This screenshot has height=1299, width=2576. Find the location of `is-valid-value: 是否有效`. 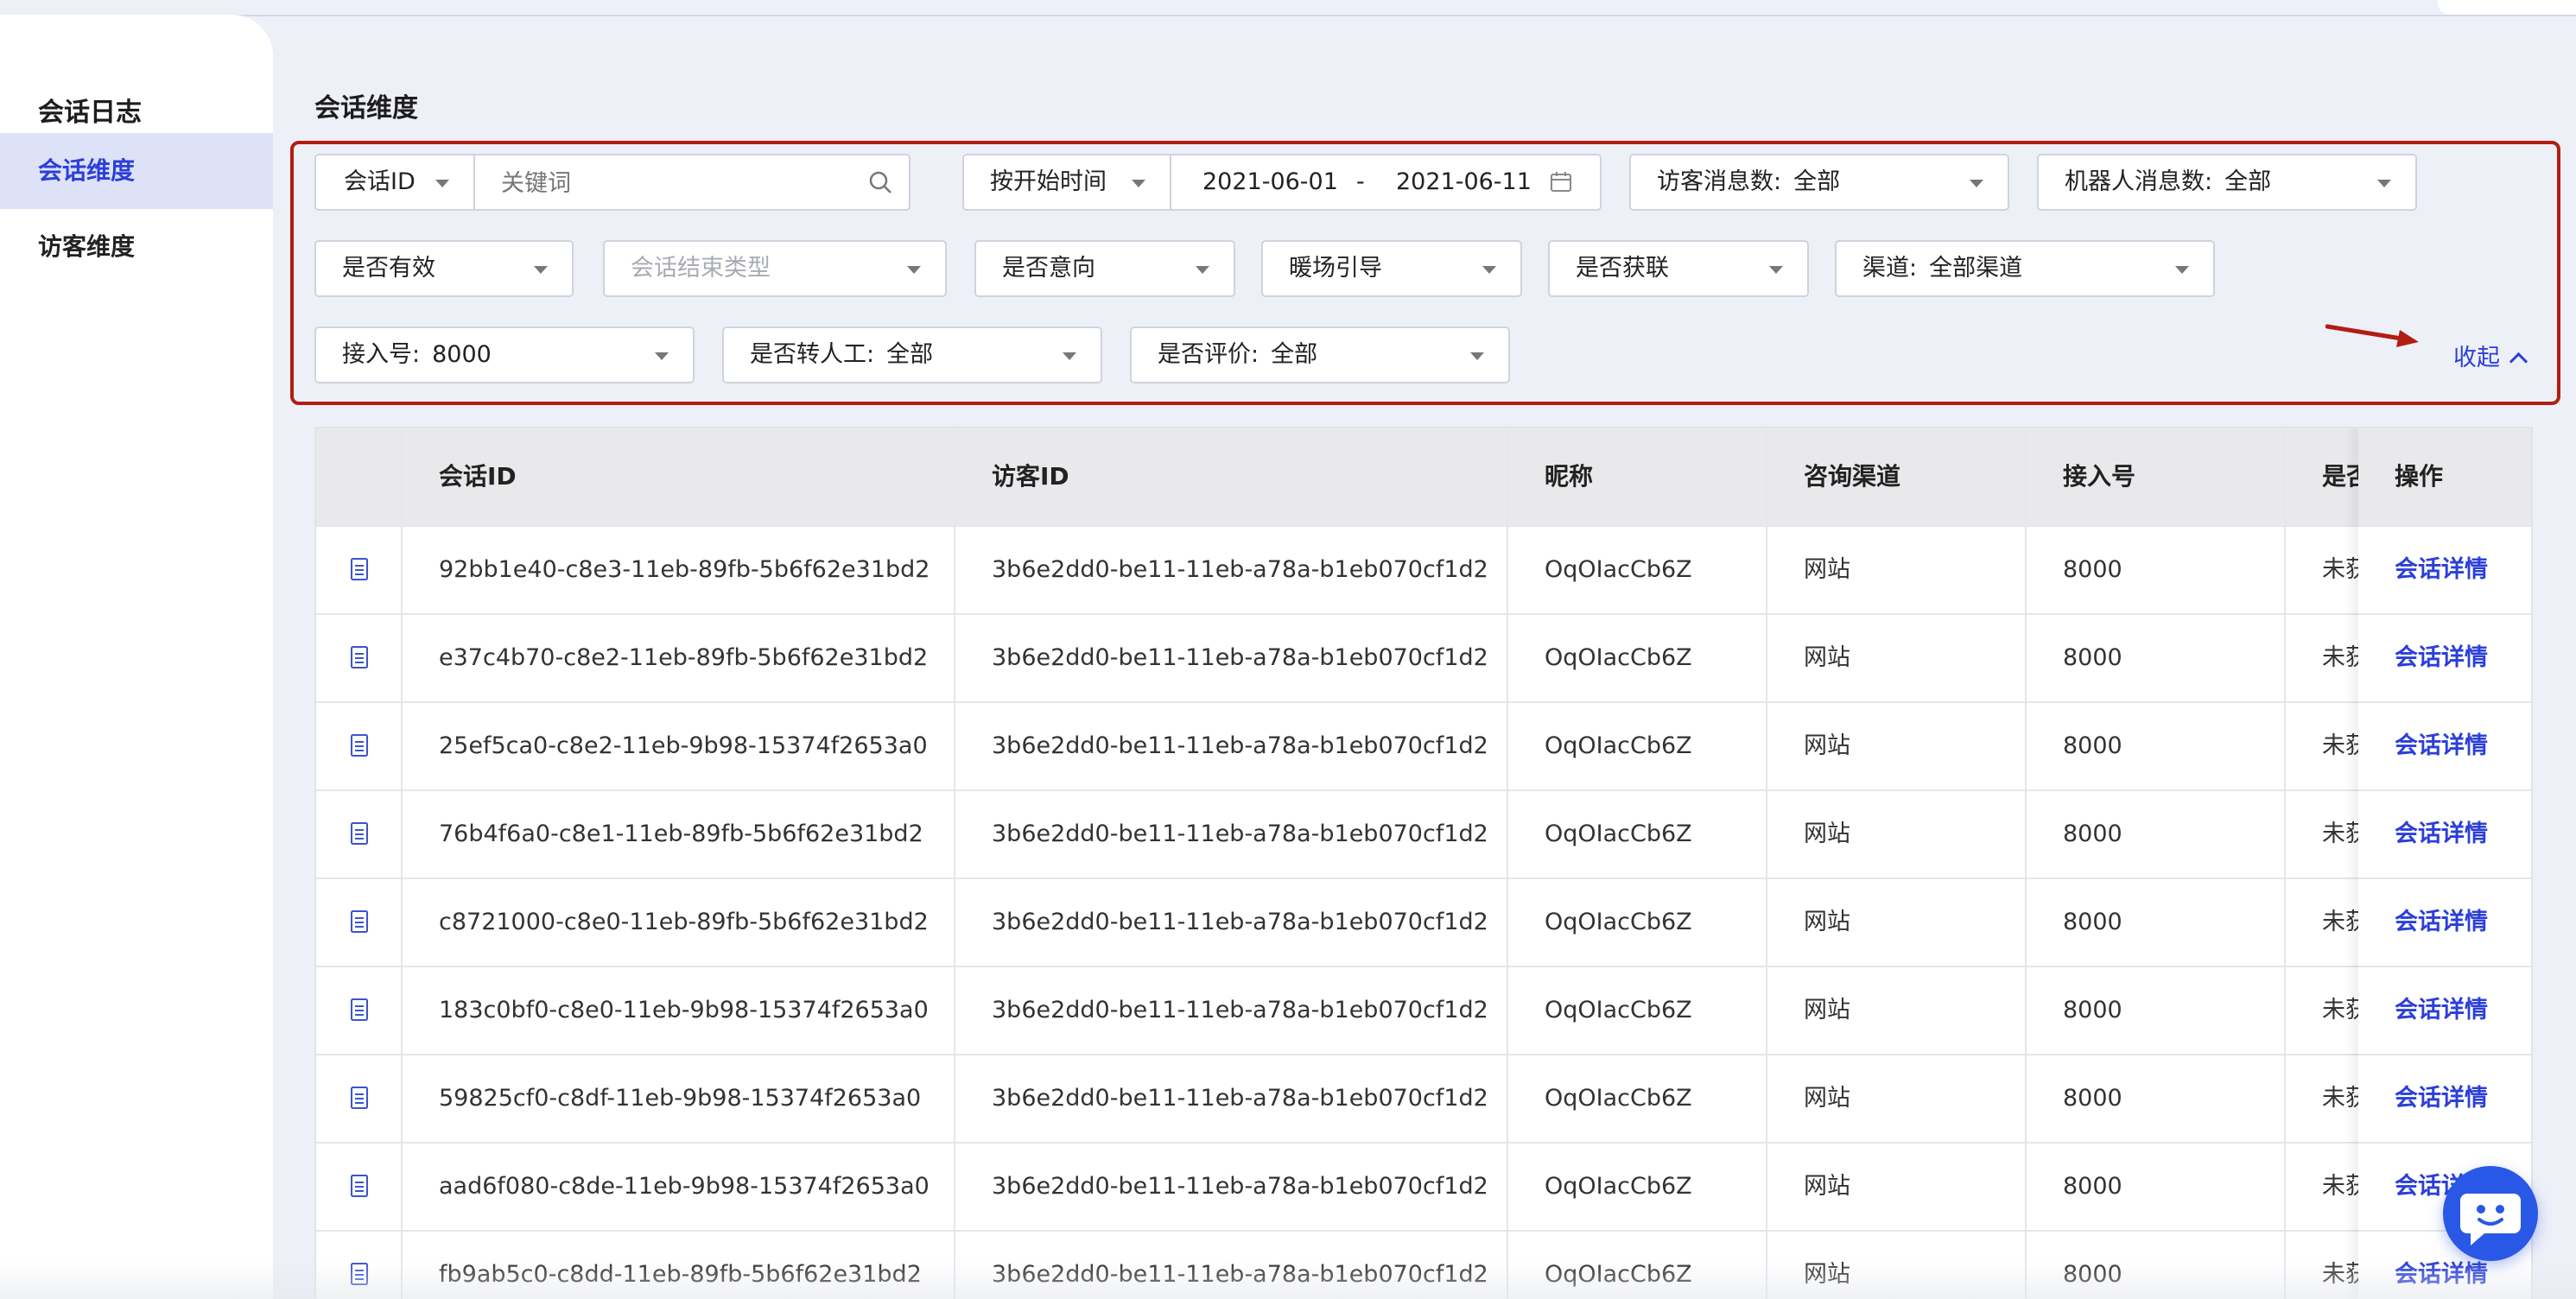

is-valid-value: 是否有效 is located at coordinates (388, 268).